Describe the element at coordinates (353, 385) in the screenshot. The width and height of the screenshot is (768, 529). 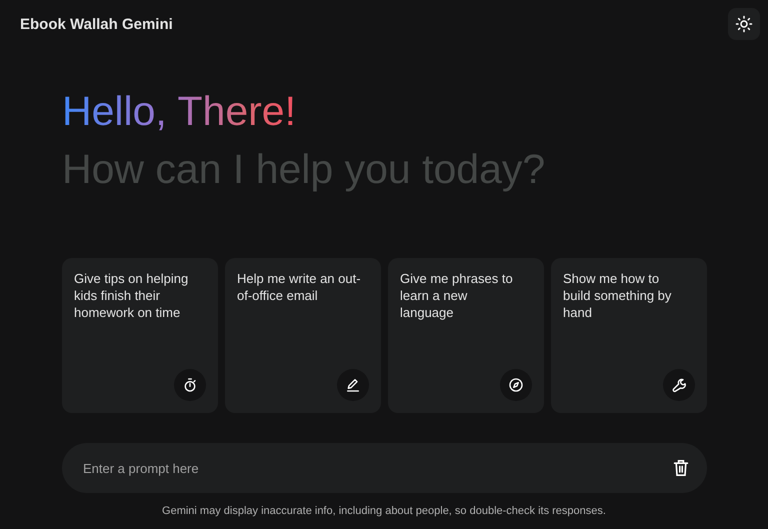
I see `pencil-icon` at that location.